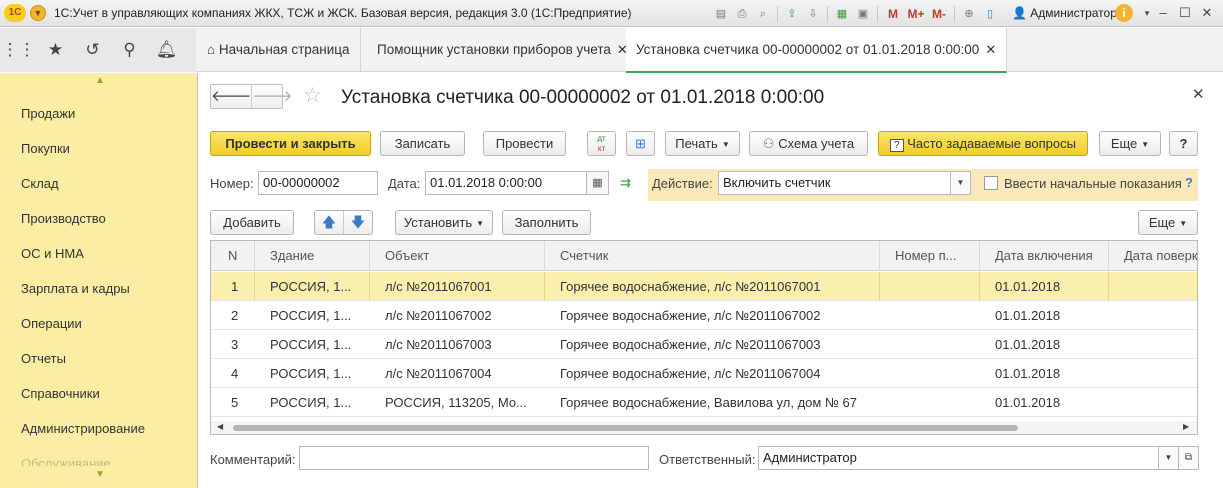  Describe the element at coordinates (640, 143) in the screenshot. I see `structure-icon: ⊞` at that location.